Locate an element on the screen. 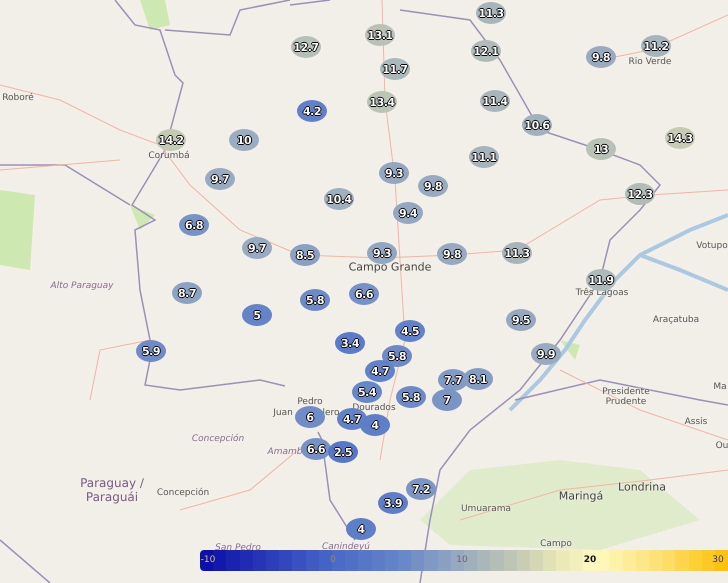  temperature-marker: 8.5 is located at coordinates (305, 255).